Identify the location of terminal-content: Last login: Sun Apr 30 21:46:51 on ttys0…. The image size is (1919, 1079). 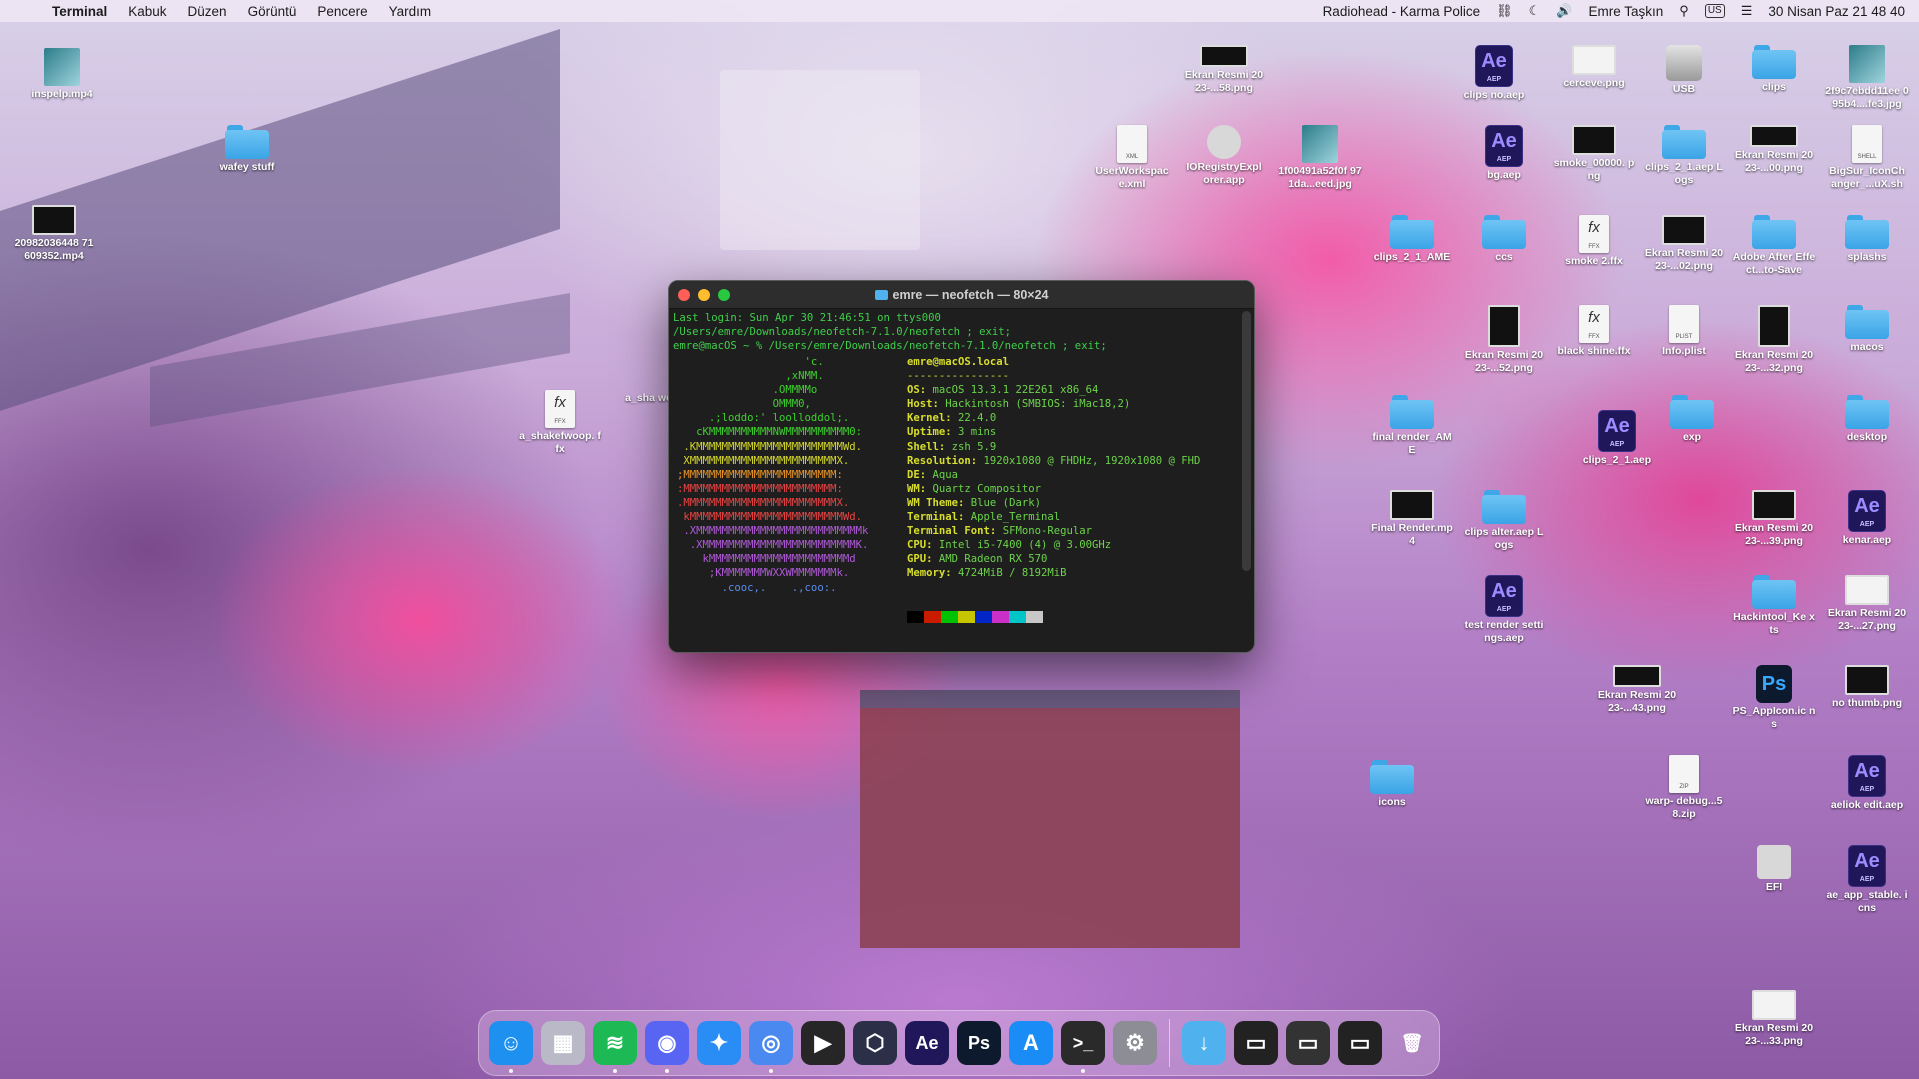
(956, 481).